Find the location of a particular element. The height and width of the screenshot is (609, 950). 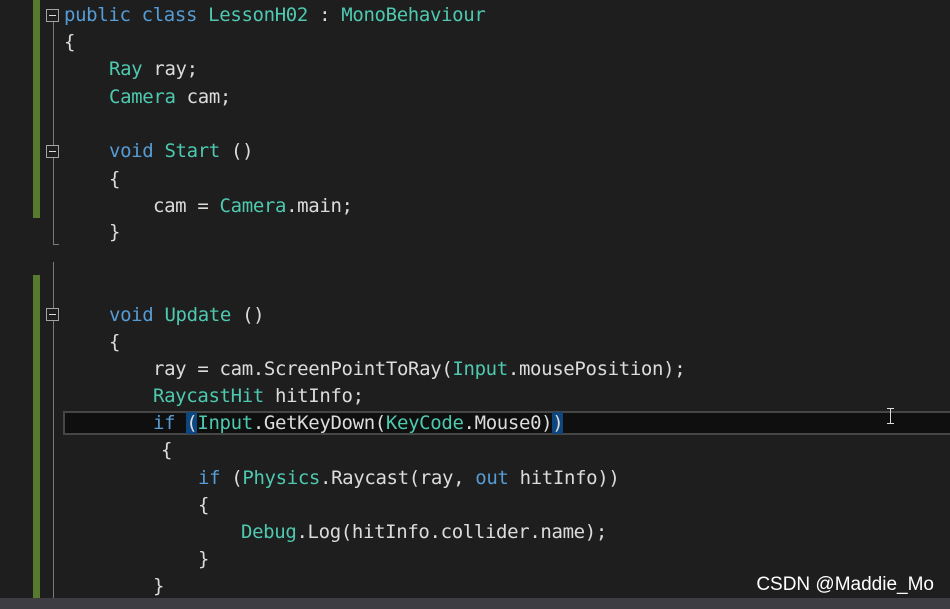

code-token: ray = cam.ScreenPointToRay( is located at coordinates (303, 369).